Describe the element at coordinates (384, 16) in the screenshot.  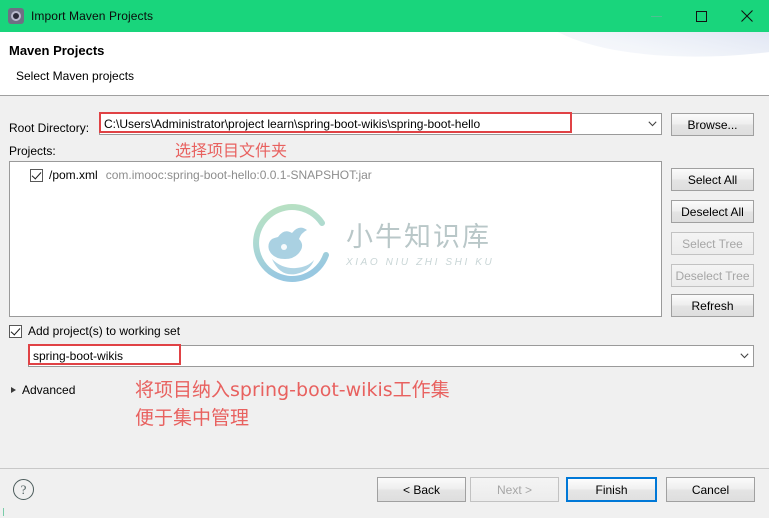
I see `title-bar: Import Maven Projects` at that location.